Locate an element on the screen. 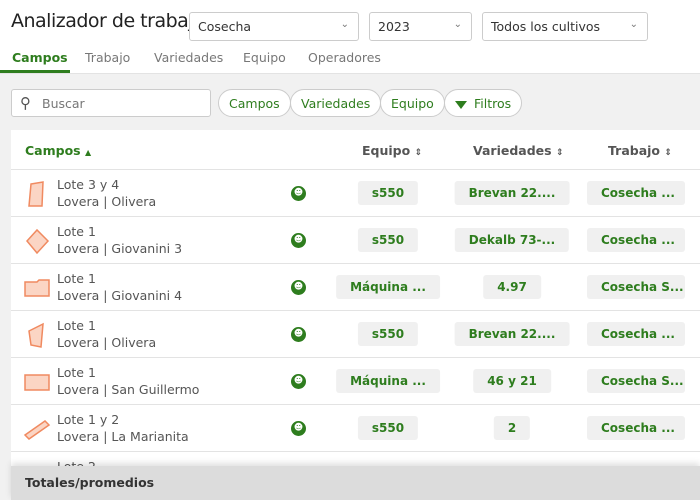 The image size is (700, 500). campo-name: Lovera | Giovanini 3 is located at coordinates (120, 248).